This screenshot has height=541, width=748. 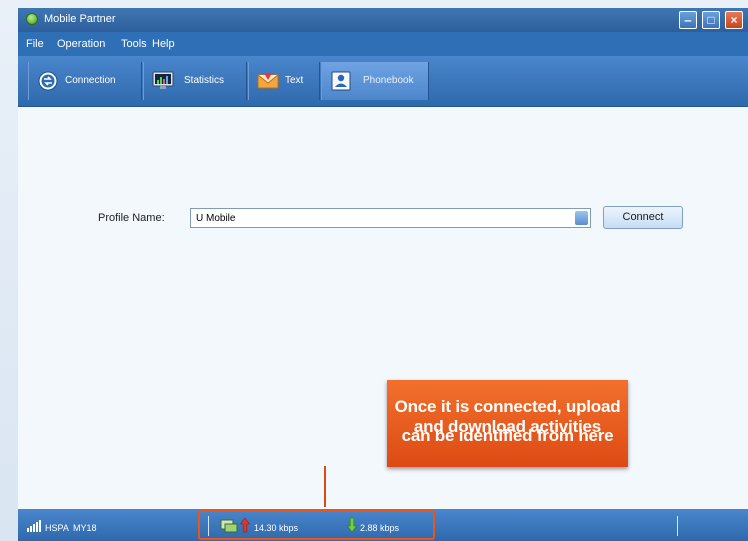 I want to click on download-arrow-icon, so click(x=352, y=525).